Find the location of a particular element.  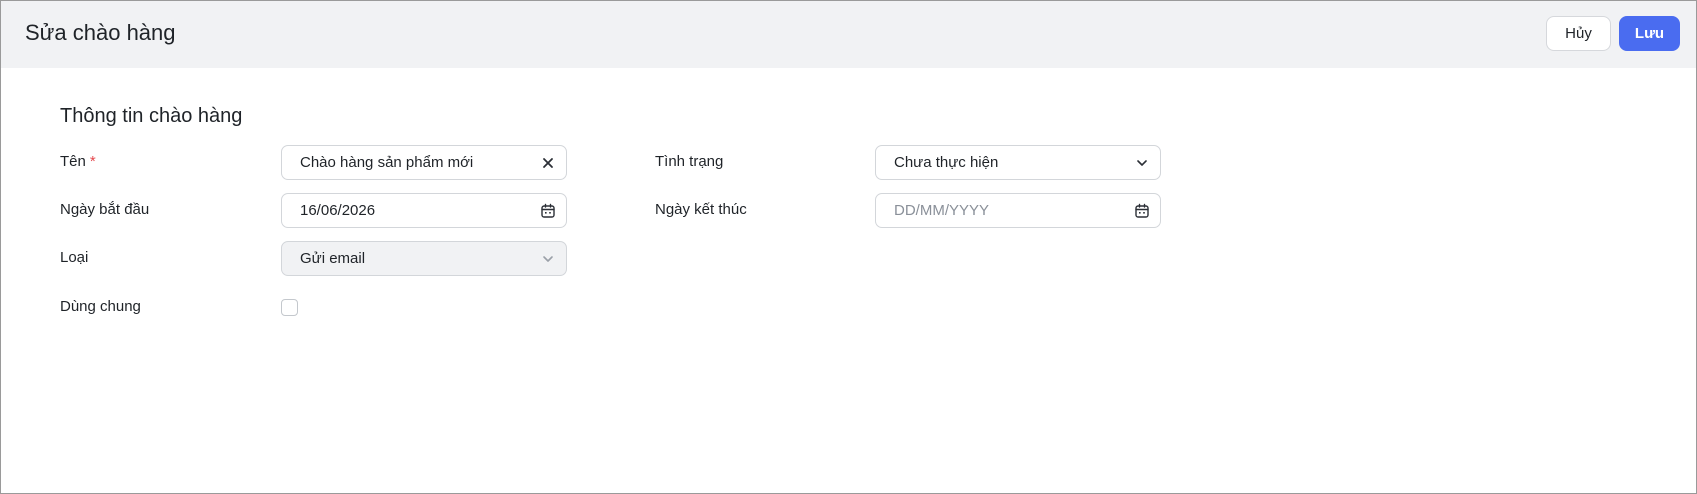

required-mark: * is located at coordinates (92, 161).